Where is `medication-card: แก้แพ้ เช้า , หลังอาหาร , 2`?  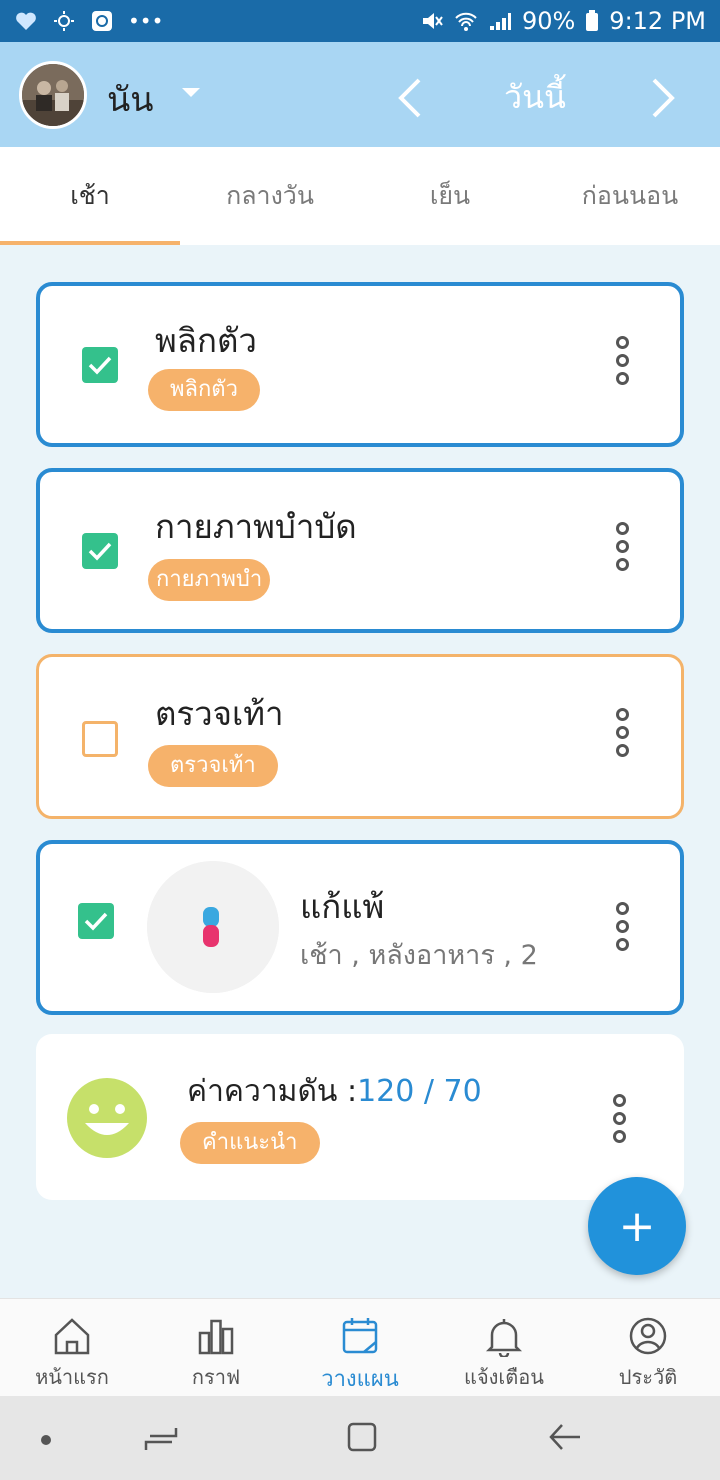
medication-card: แก้แพ้ เช้า , หลังอาหาร , 2 is located at coordinates (360, 927).